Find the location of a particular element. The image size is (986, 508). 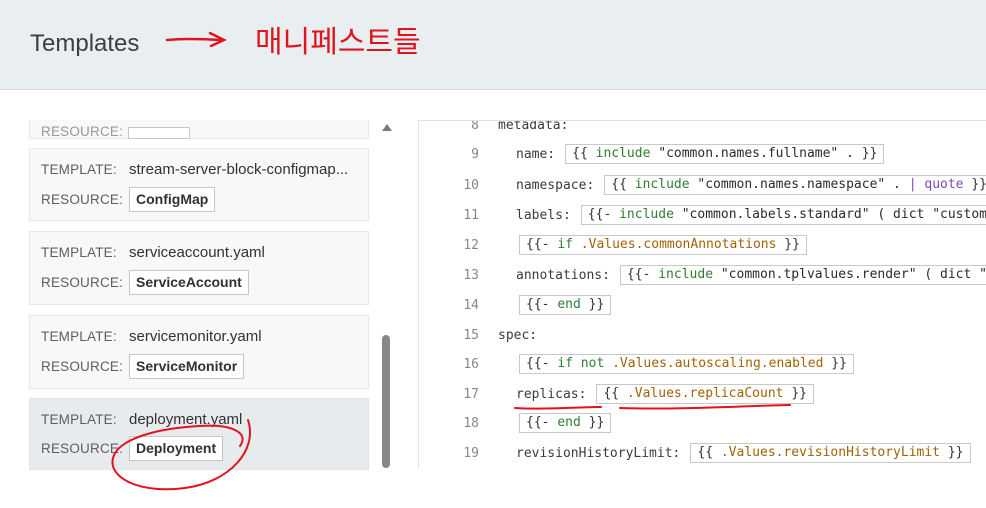

code-line: 14 {{- end }} is located at coordinates (702, 305).